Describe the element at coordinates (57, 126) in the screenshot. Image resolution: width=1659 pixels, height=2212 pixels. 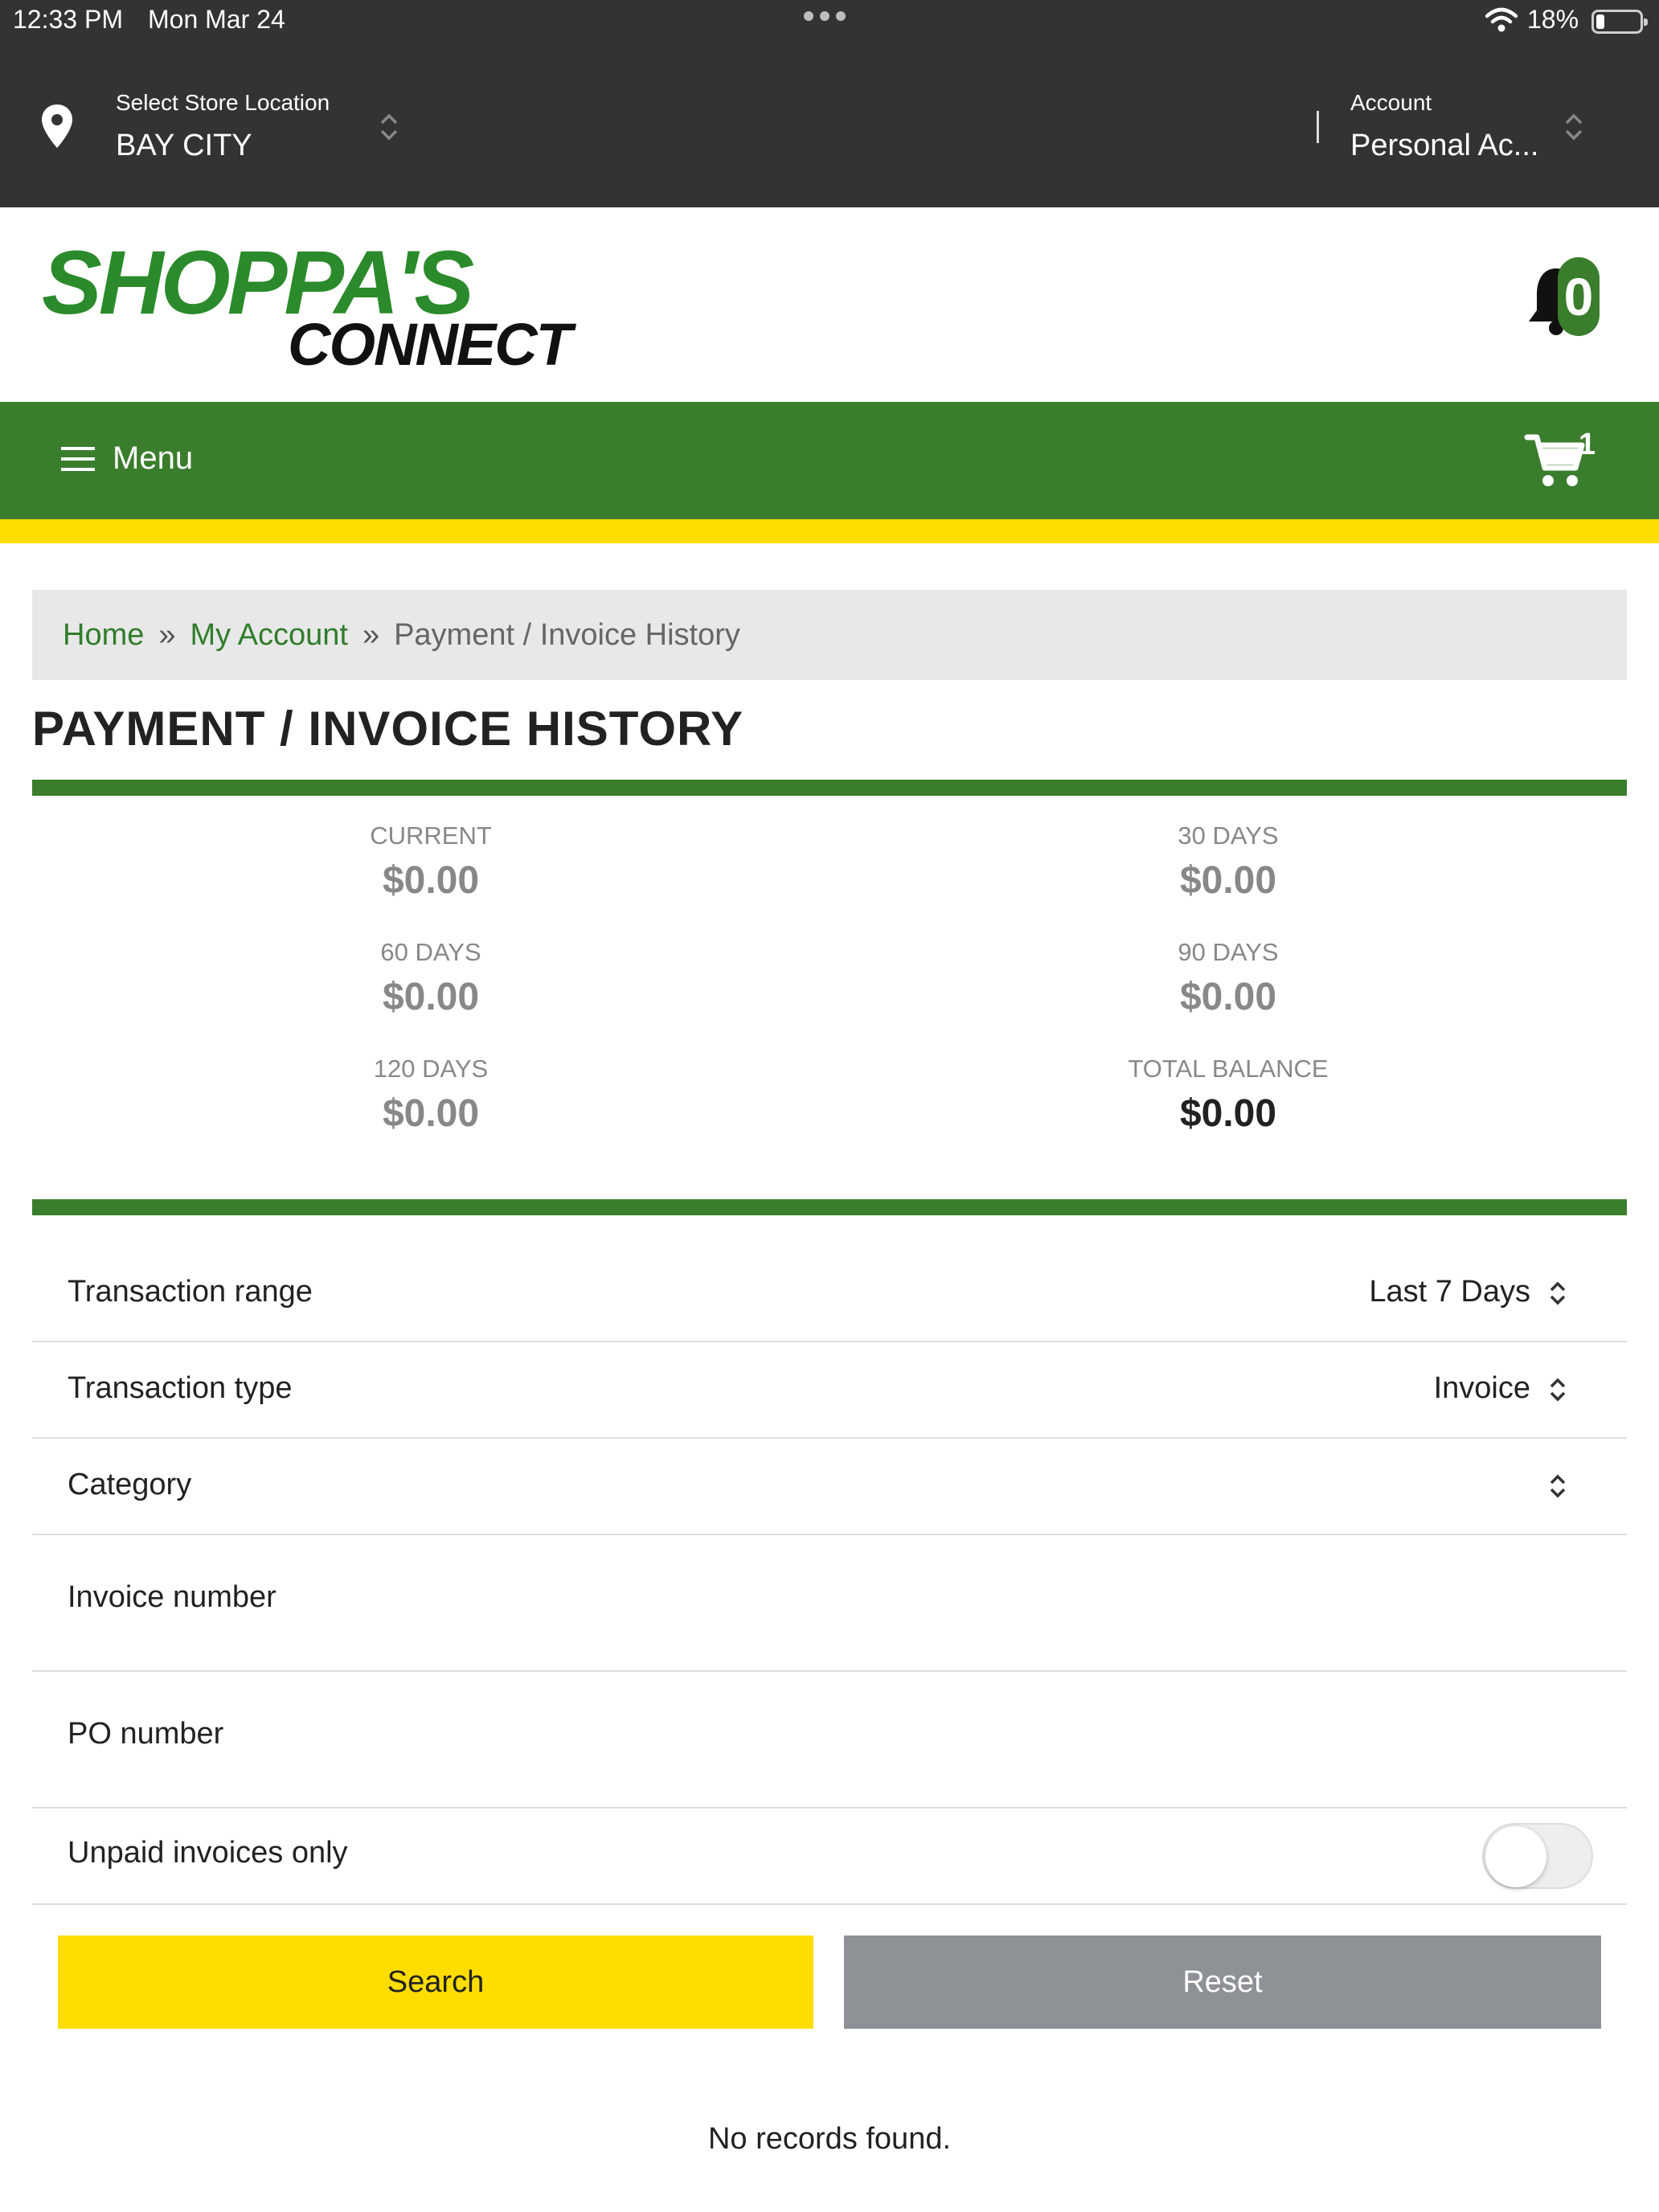
I see `location-pin-icon` at that location.